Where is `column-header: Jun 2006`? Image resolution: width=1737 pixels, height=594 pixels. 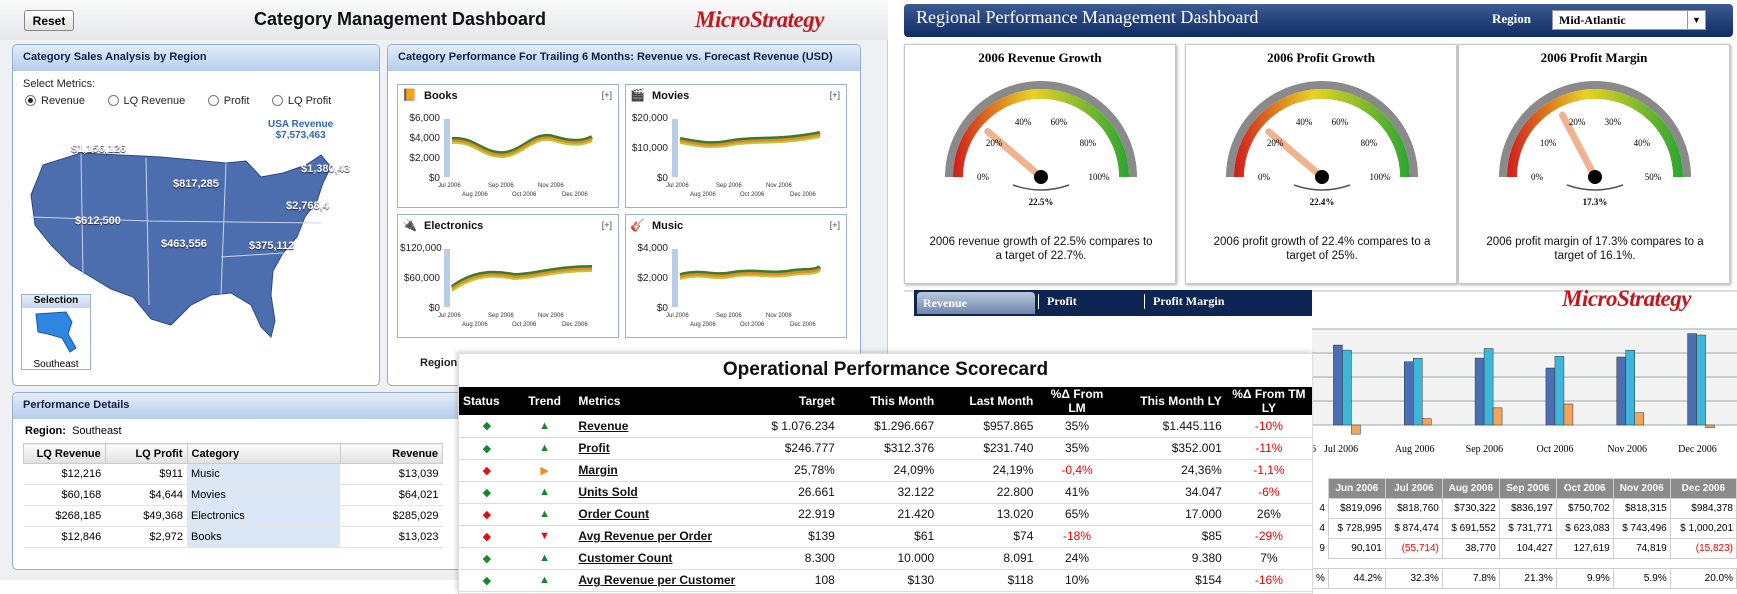
column-header: Jun 2006 is located at coordinates (1356, 488).